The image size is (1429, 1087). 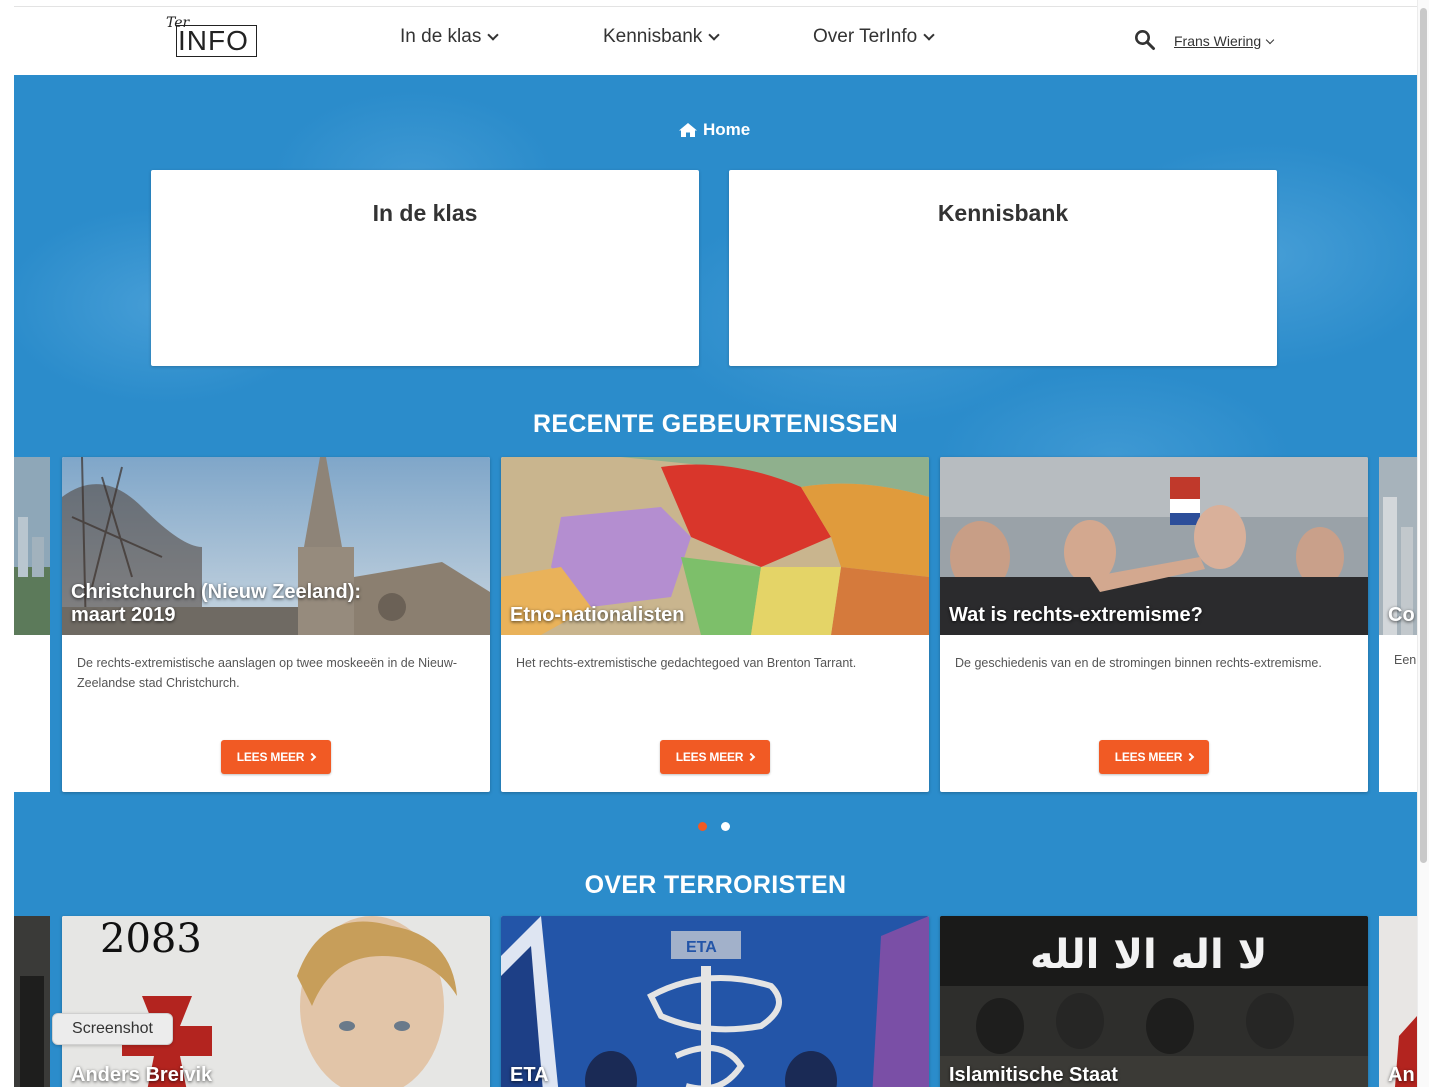 What do you see at coordinates (715, 546) in the screenshot?
I see `event-image: Etno-nationalisten` at bounding box center [715, 546].